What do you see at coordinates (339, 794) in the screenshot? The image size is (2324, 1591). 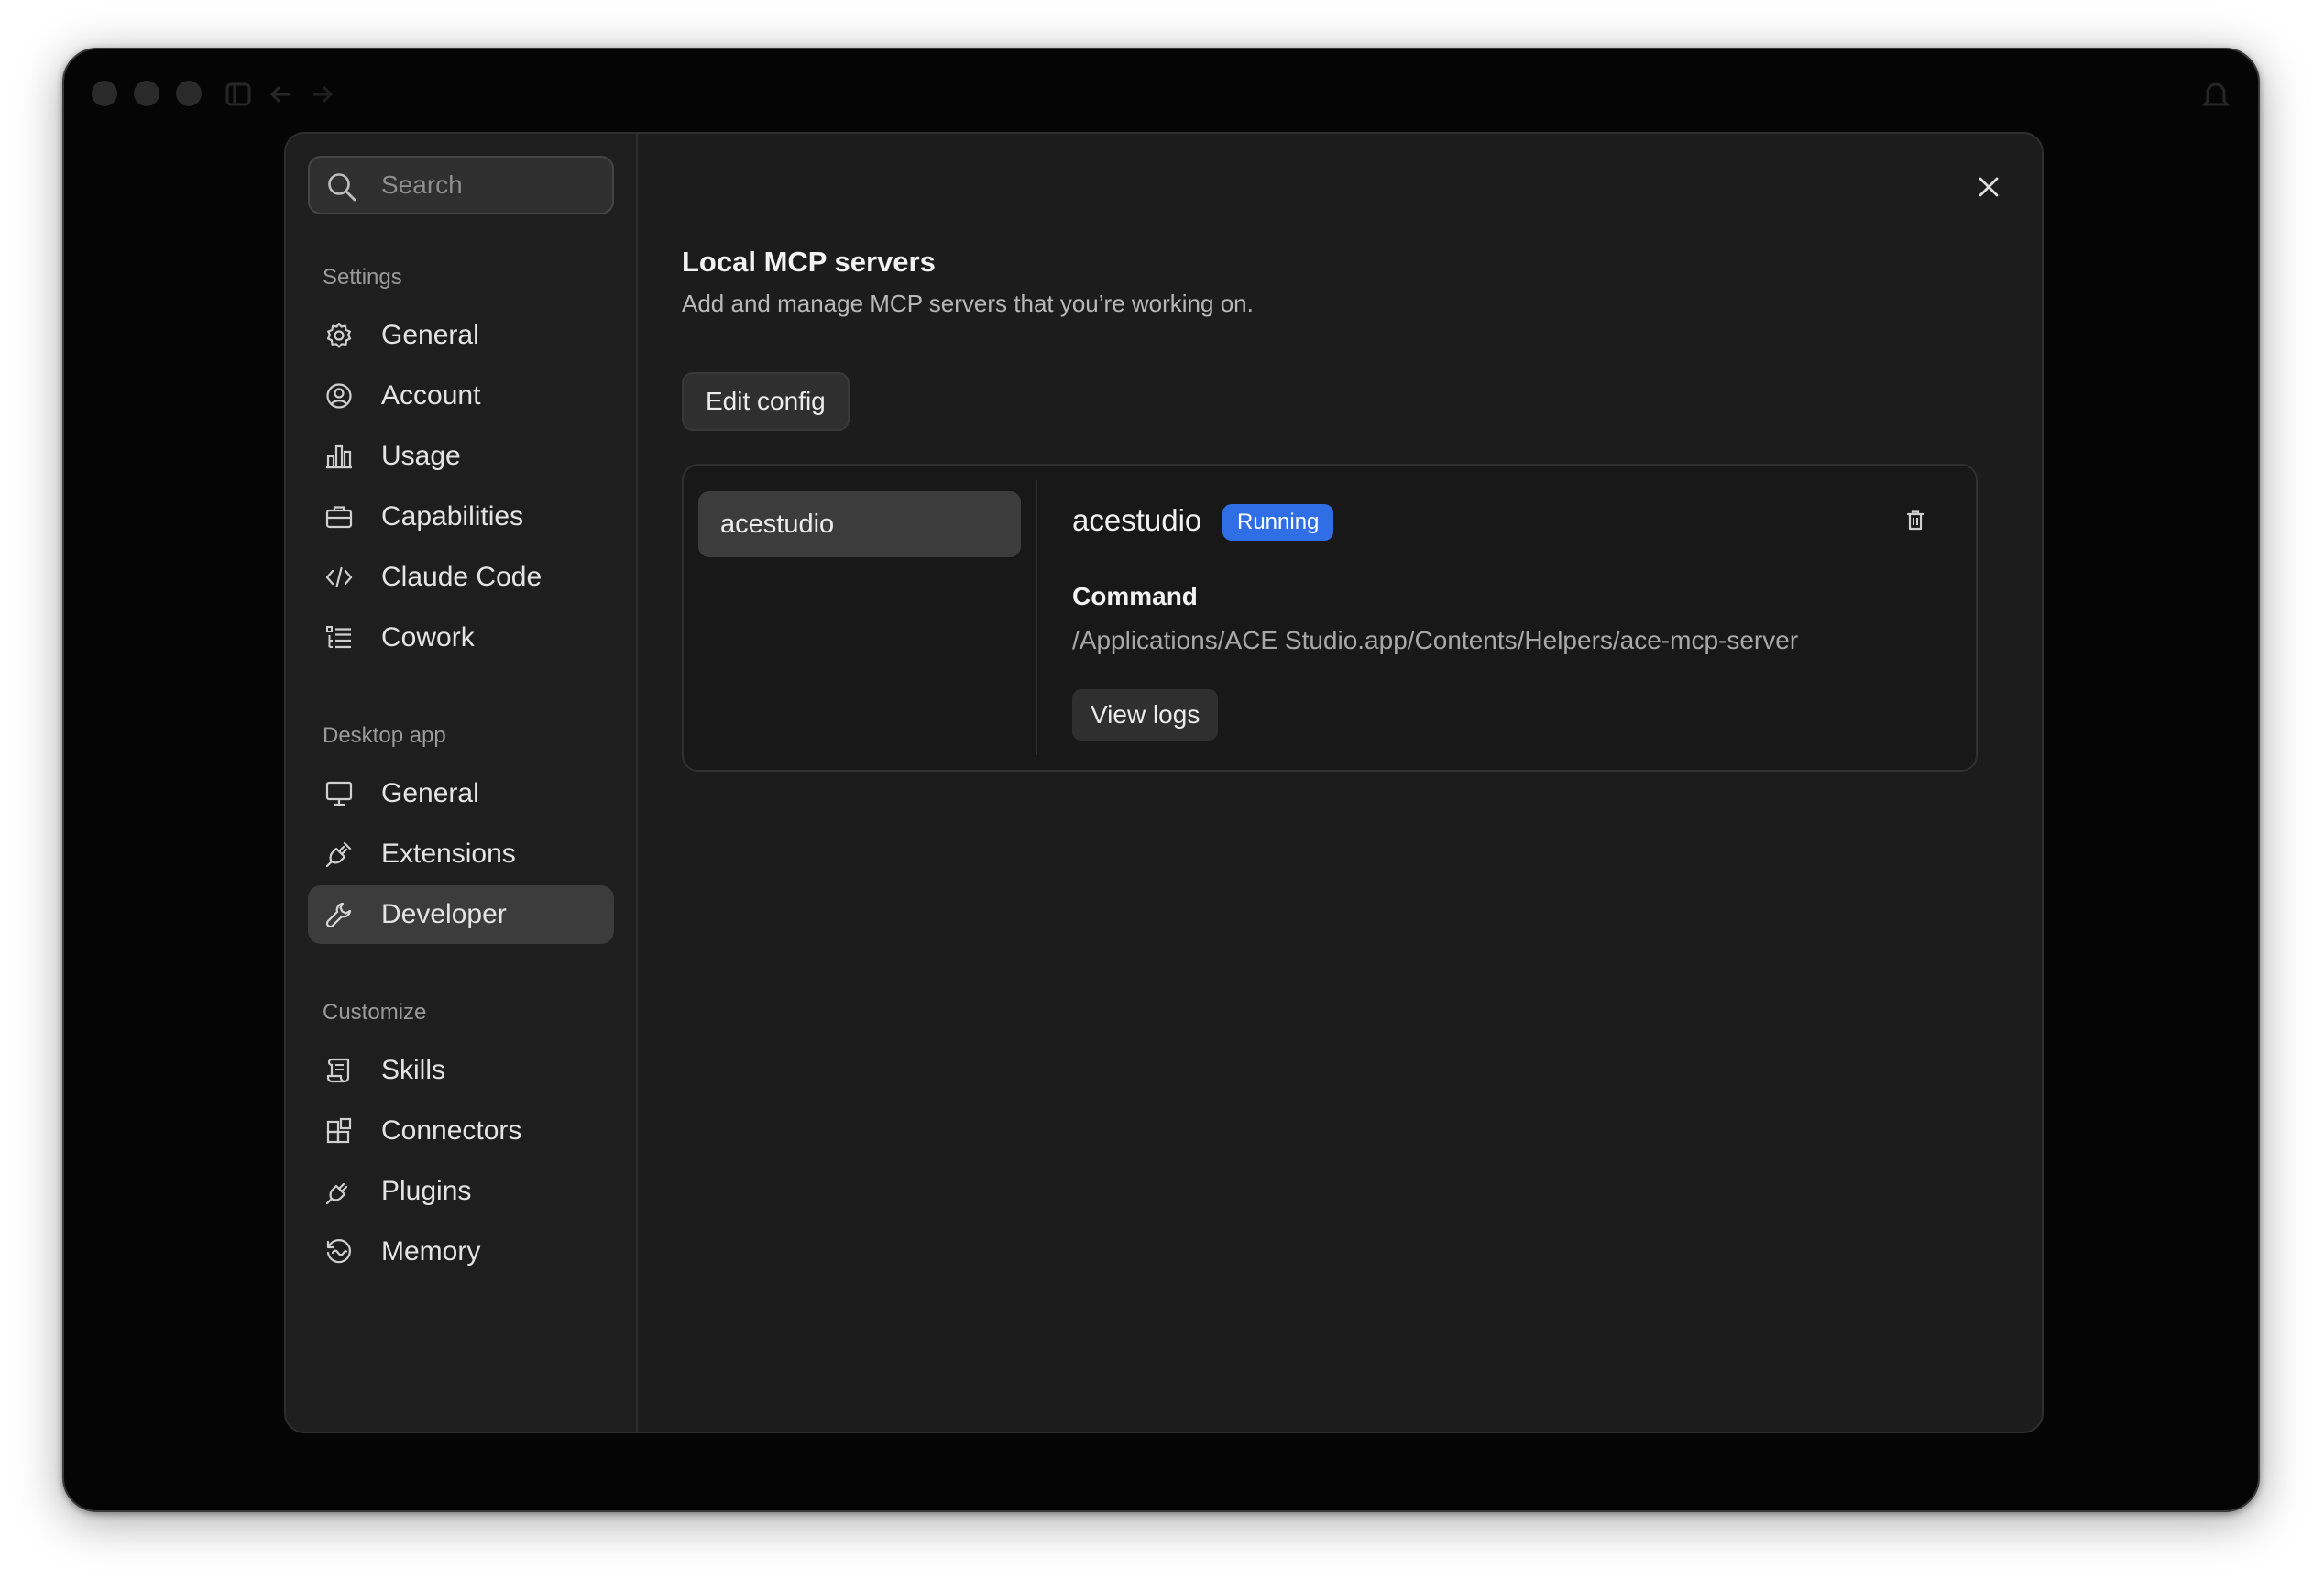 I see `monitor-icon` at bounding box center [339, 794].